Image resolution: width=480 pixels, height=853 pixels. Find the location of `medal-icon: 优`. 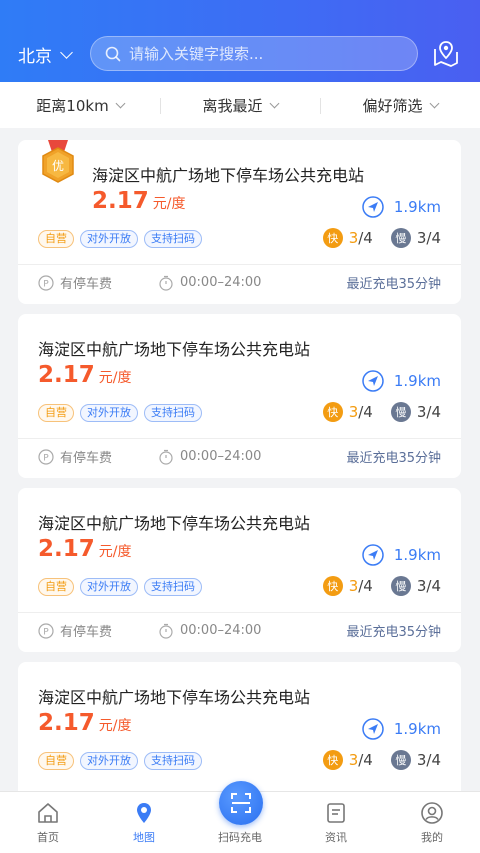

medal-icon: 优 is located at coordinates (58, 161).